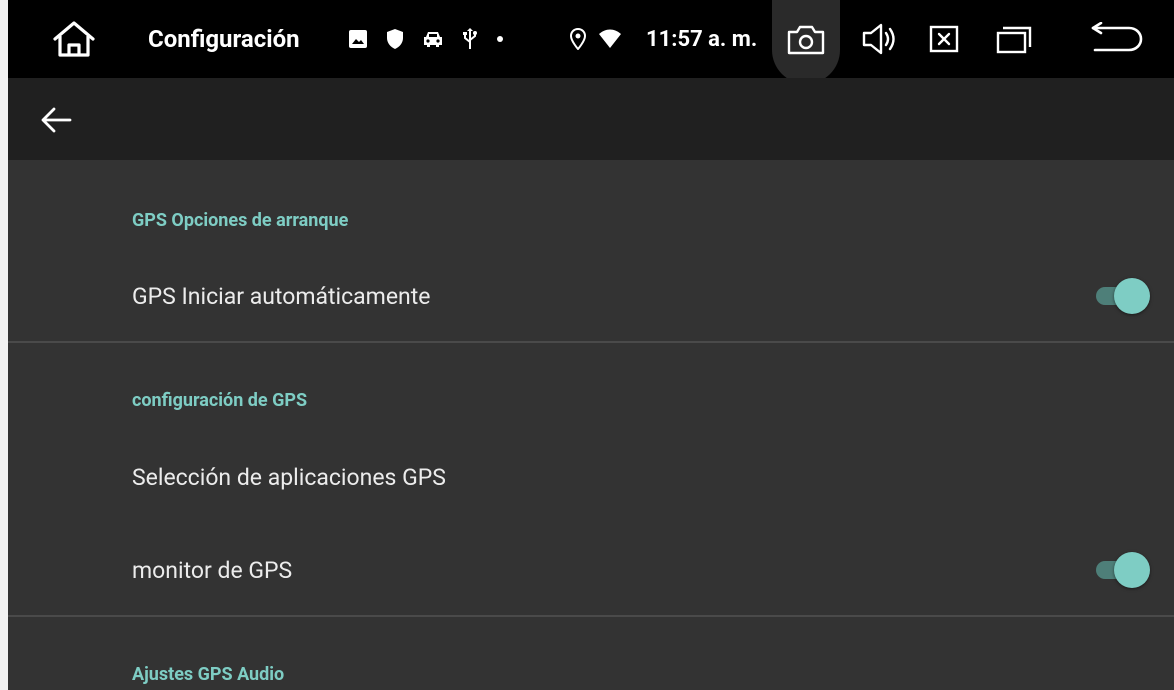  I want to click on preference-title: GPS Iniciar automáticamente, so click(281, 296).